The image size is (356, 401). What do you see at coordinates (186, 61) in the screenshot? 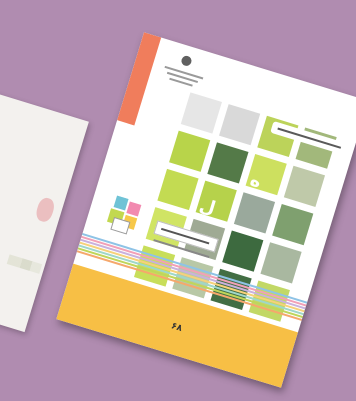
I see `publisher-logo-icon` at bounding box center [186, 61].